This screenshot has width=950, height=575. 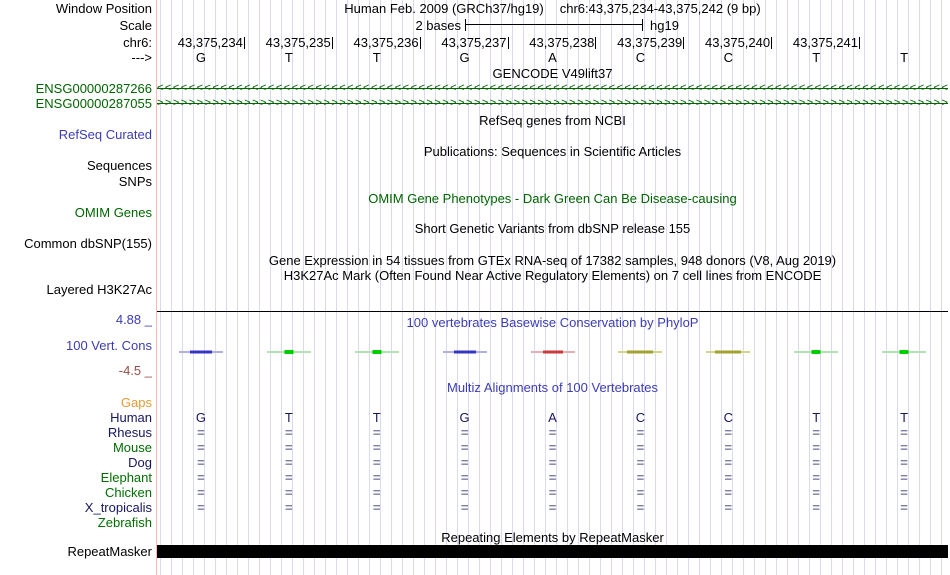 What do you see at coordinates (552, 447) in the screenshot?
I see `multiz-align-row-mouse: = = = = = = = = =` at bounding box center [552, 447].